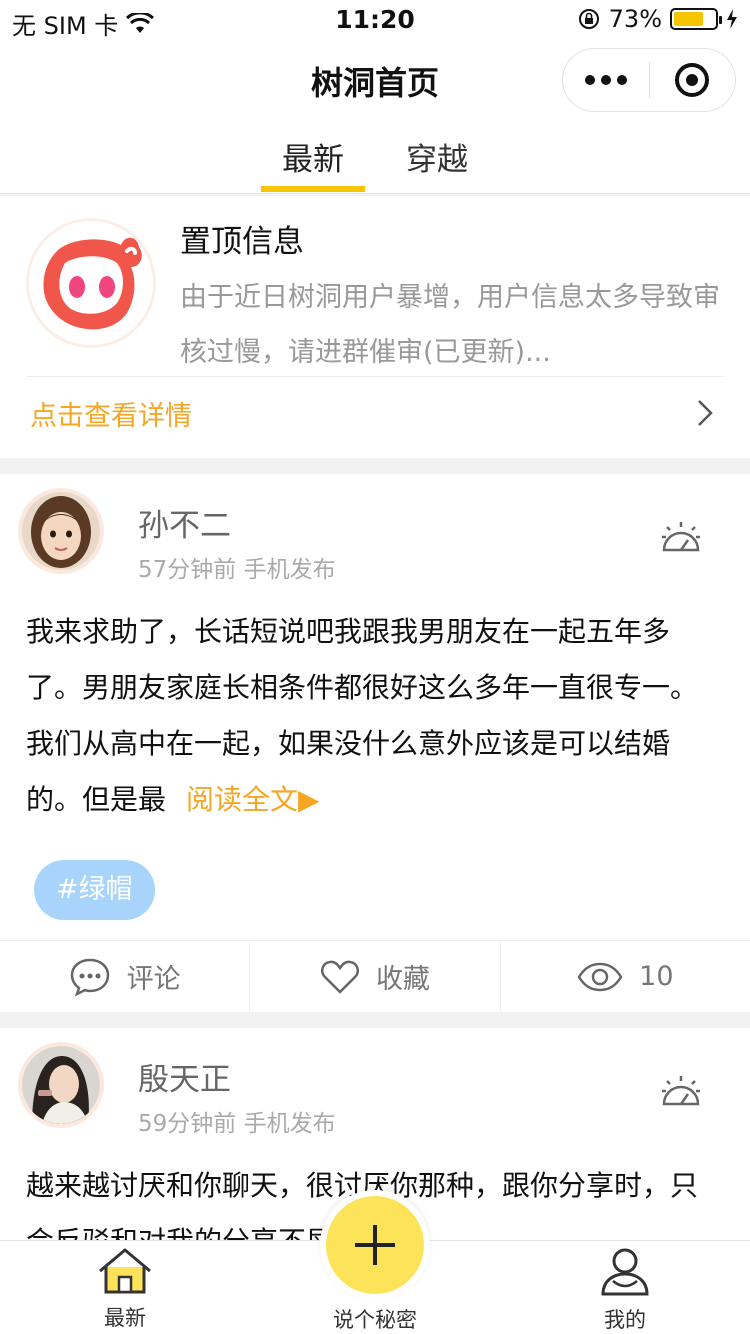 This screenshot has width=750, height=1334. I want to click on view-details-link: 点击查看详情, so click(111, 413).